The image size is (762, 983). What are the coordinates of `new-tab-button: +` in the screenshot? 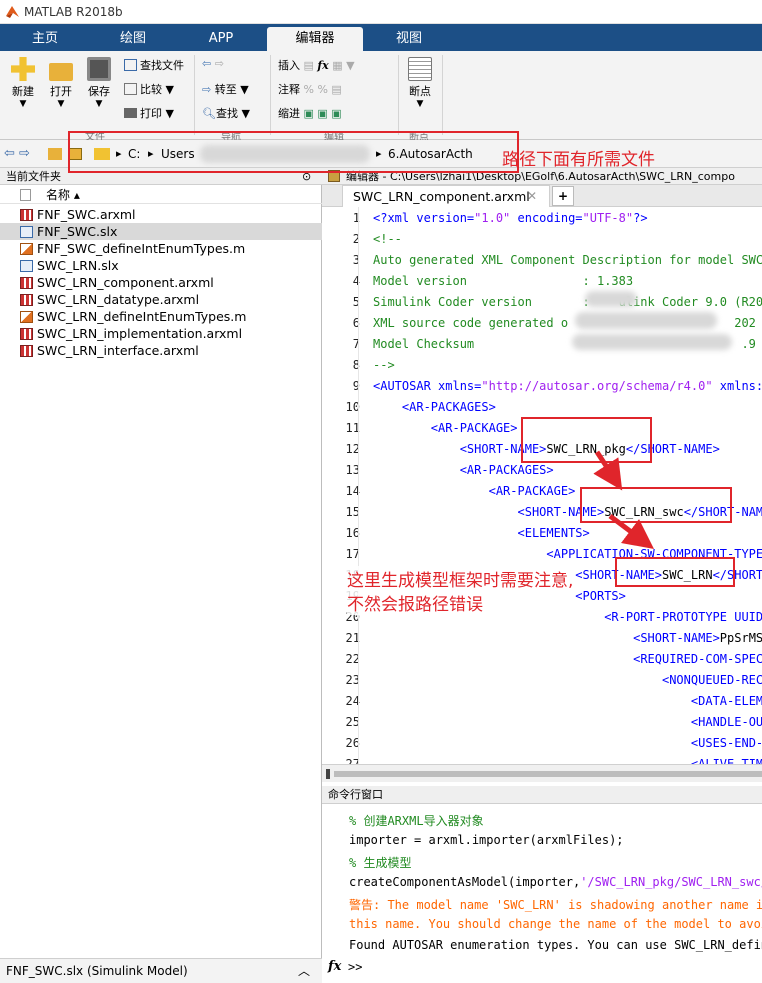 It's located at (563, 196).